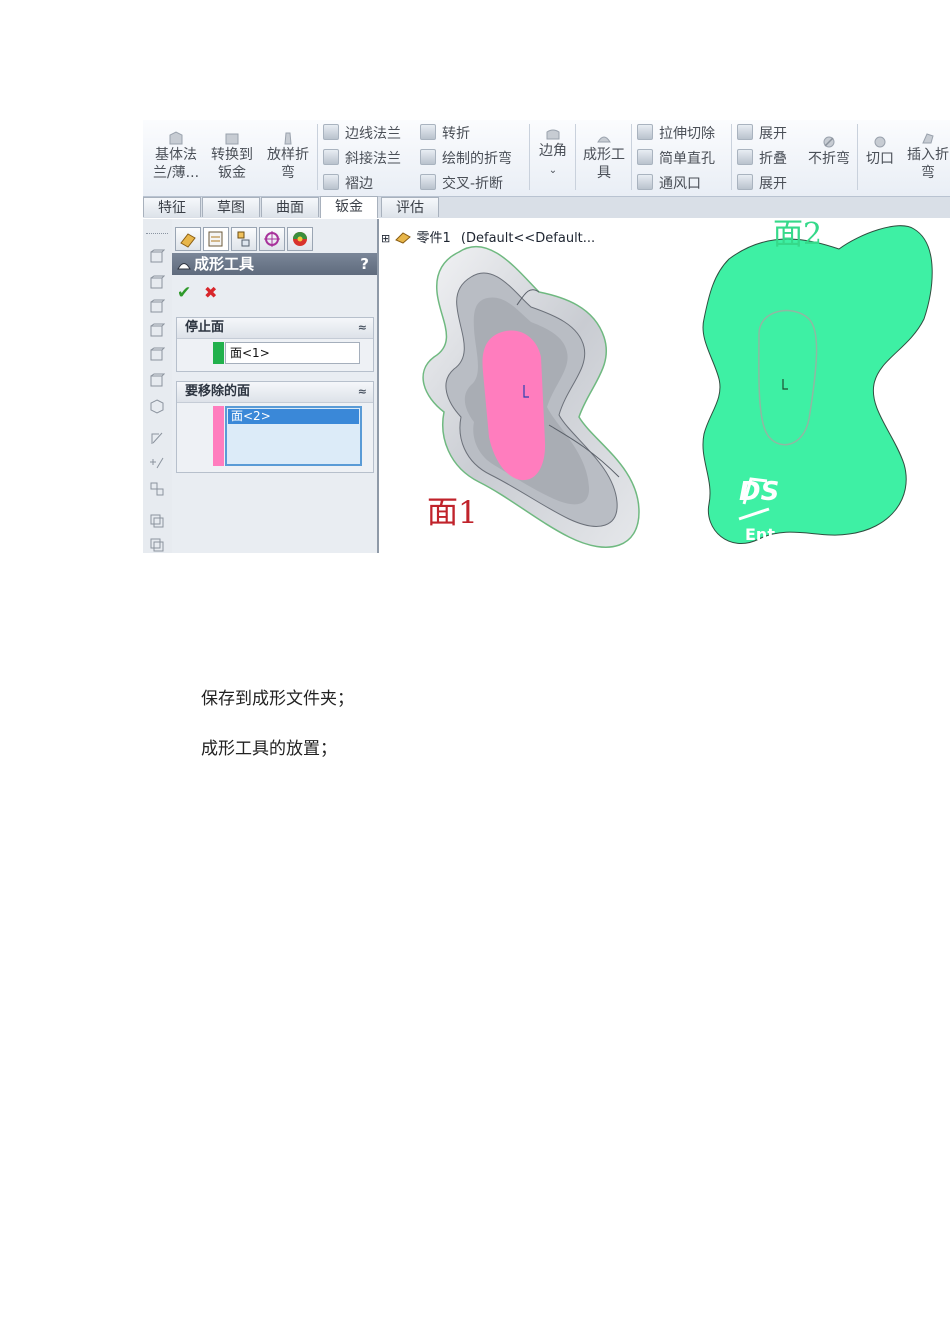  What do you see at coordinates (232, 139) in the screenshot?
I see `convert-sheet-metal-icon` at bounding box center [232, 139].